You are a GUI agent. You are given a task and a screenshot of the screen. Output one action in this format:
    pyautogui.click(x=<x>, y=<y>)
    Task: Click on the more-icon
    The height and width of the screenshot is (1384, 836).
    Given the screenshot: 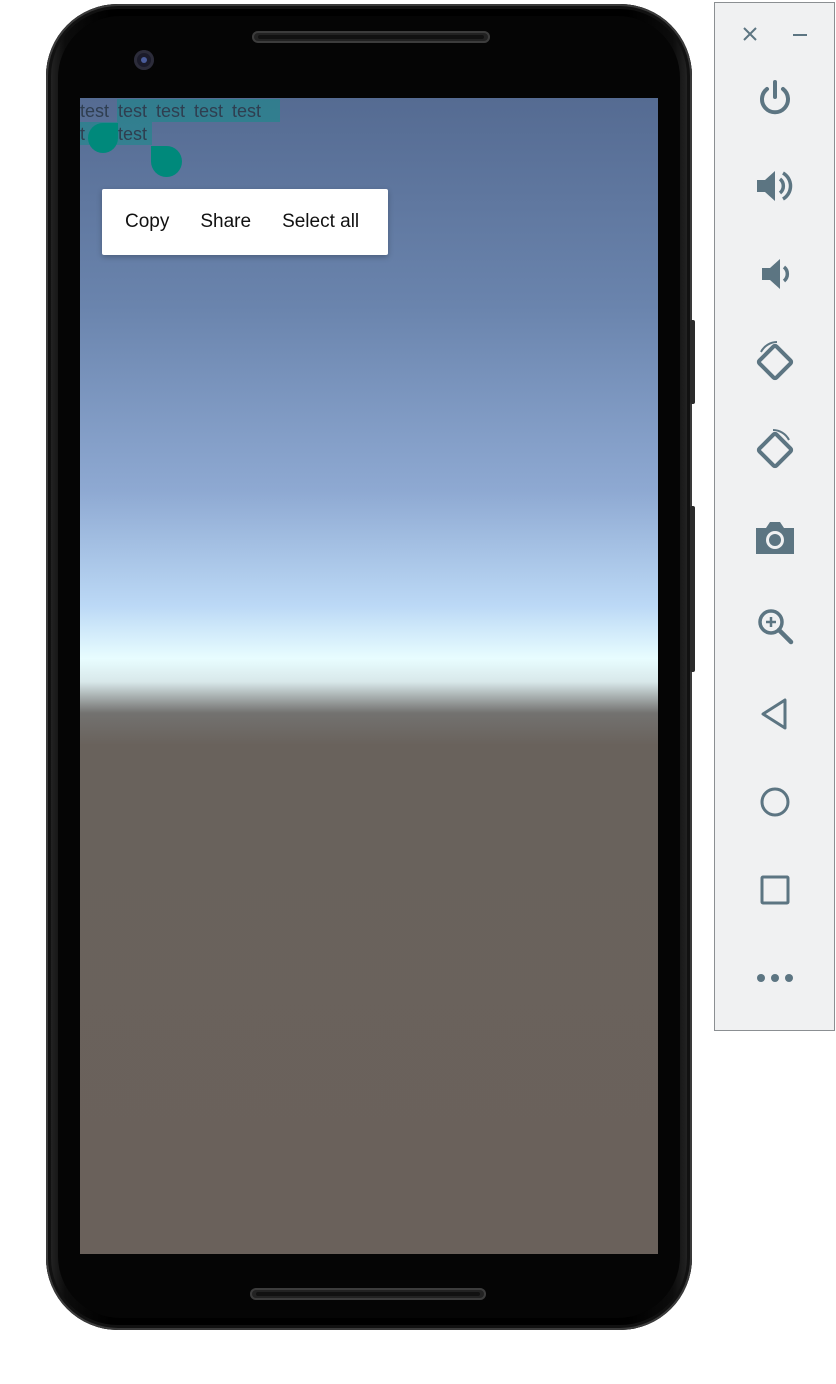 What is the action you would take?
    pyautogui.click(x=774, y=978)
    